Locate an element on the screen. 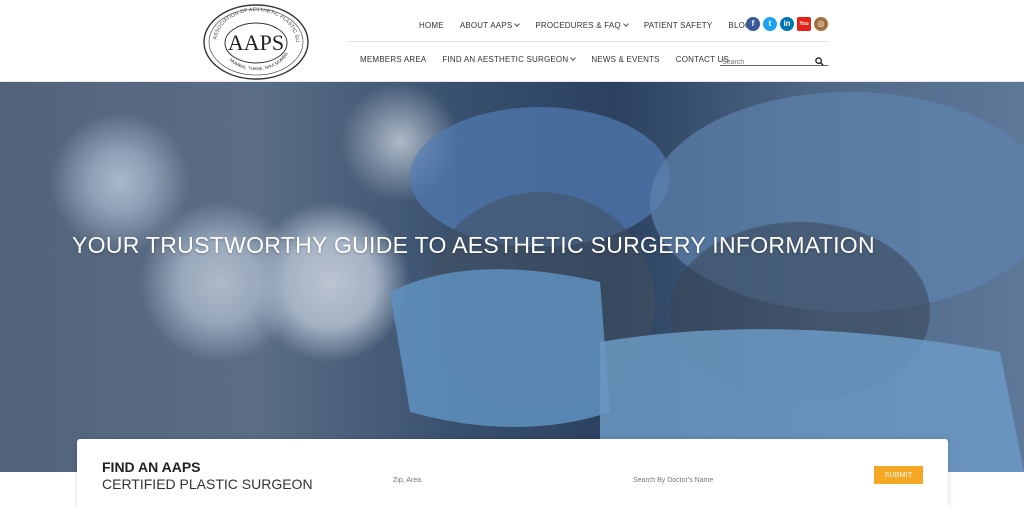 The width and height of the screenshot is (1024, 508). finder-title: FIND AN AAPS is located at coordinates (151, 467).